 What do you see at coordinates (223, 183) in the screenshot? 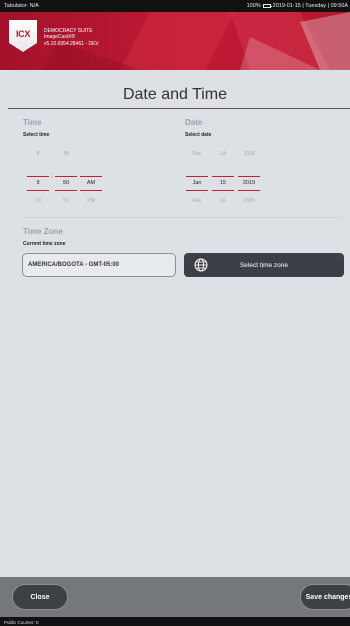
I see `day-value: 15` at bounding box center [223, 183].